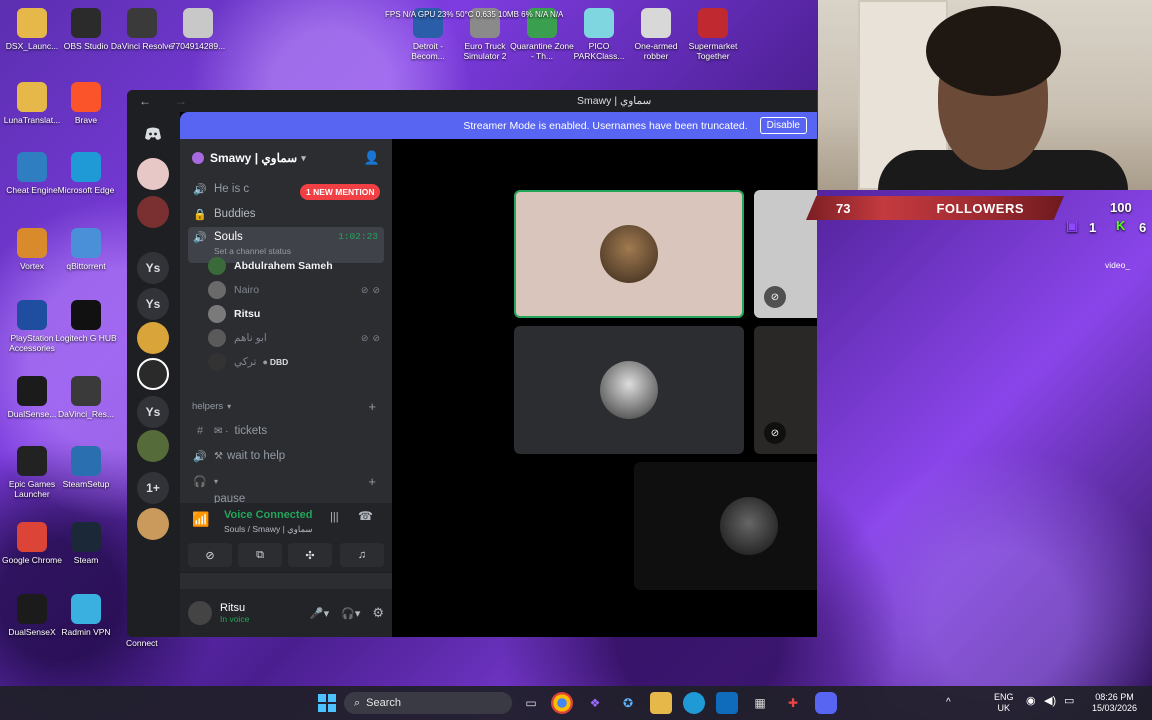 The height and width of the screenshot is (720, 1152). I want to click on windows-start-icon, so click(327, 703).